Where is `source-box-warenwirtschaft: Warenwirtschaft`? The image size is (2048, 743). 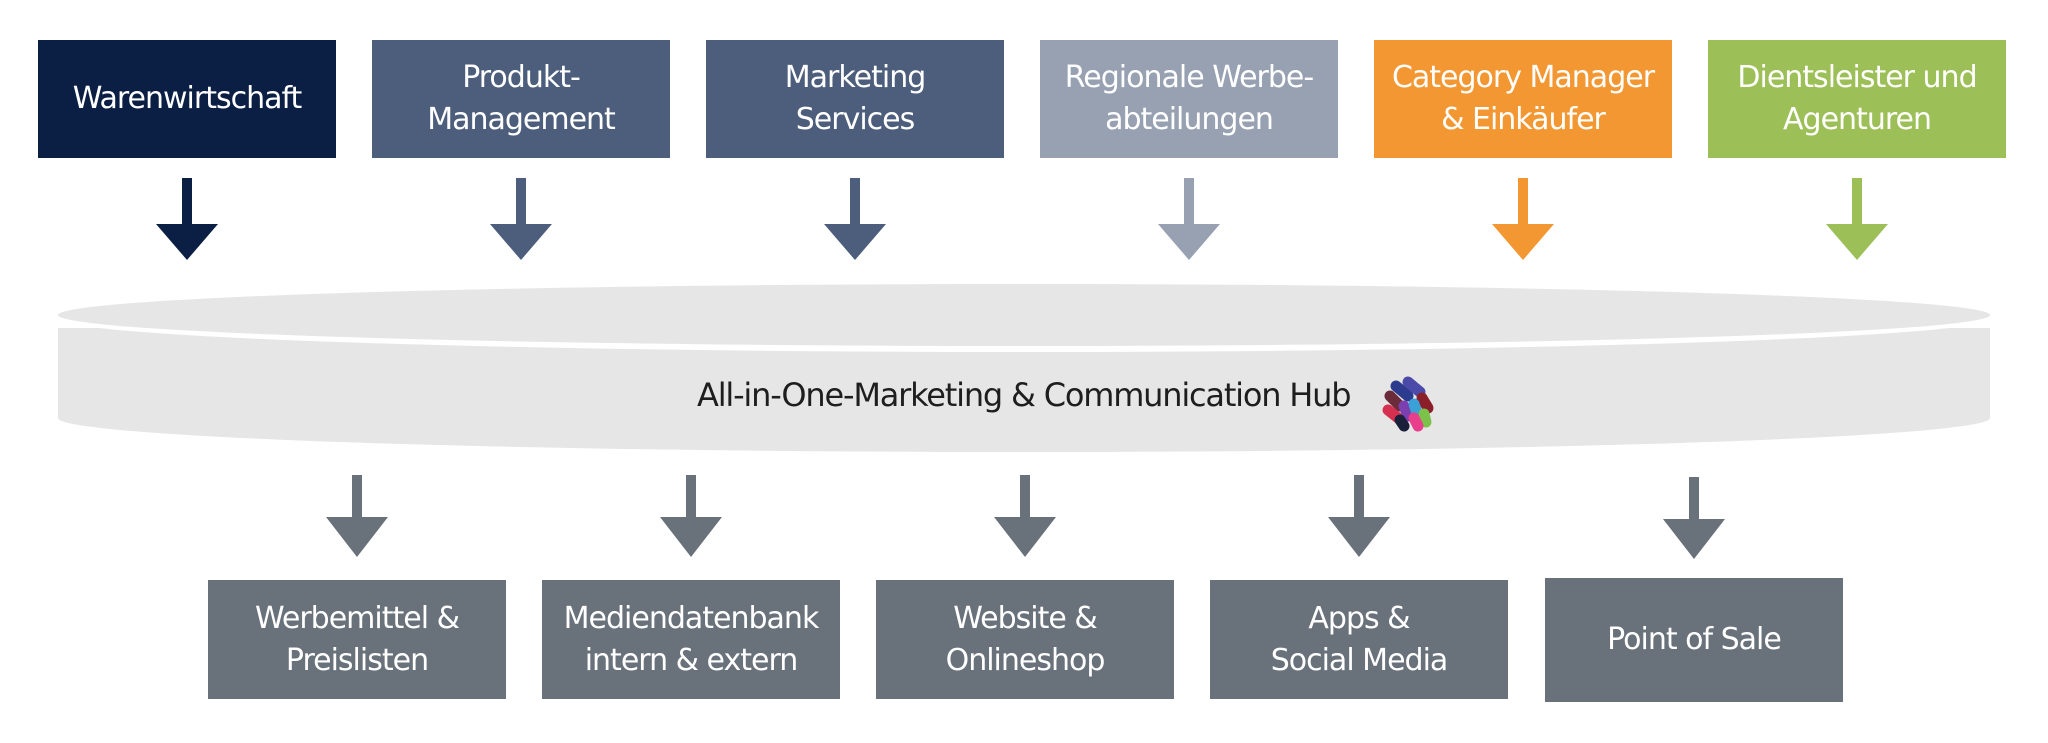
source-box-warenwirtschaft: Warenwirtschaft is located at coordinates (187, 99).